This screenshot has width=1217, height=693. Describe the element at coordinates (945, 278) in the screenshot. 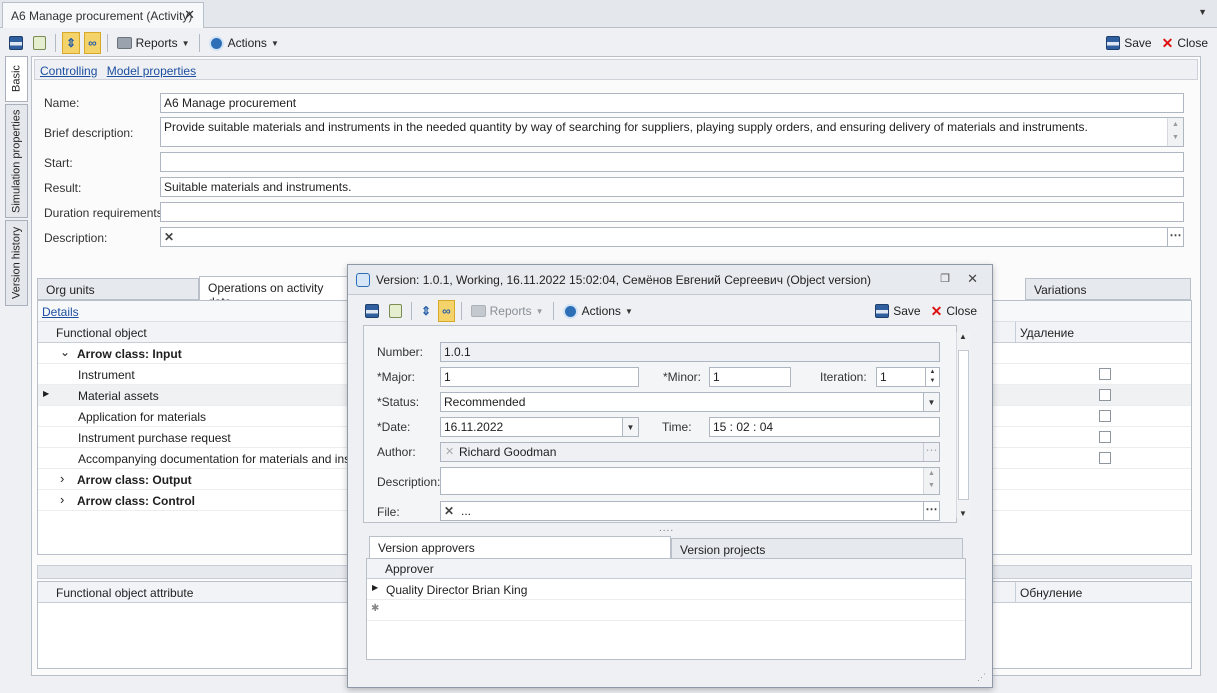

I see `restore-icon: ❐` at that location.